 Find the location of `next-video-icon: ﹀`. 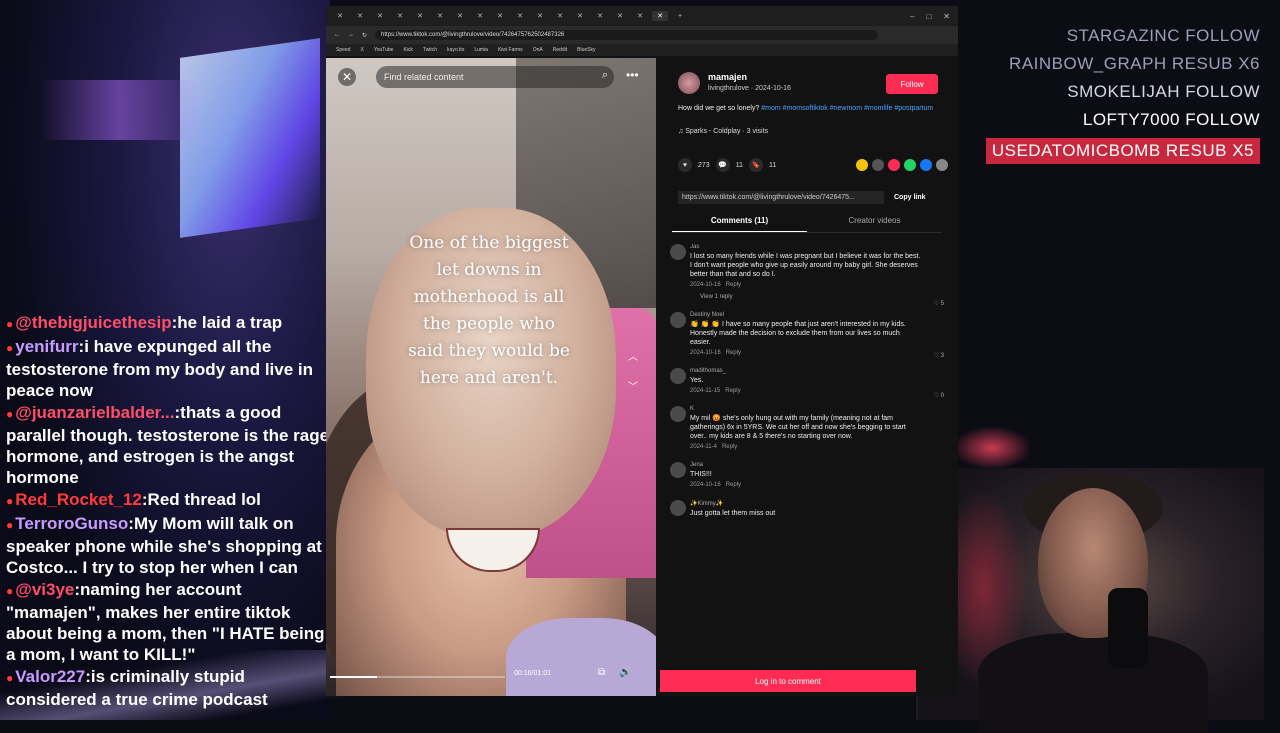

next-video-icon: ﹀ is located at coordinates (633, 388).